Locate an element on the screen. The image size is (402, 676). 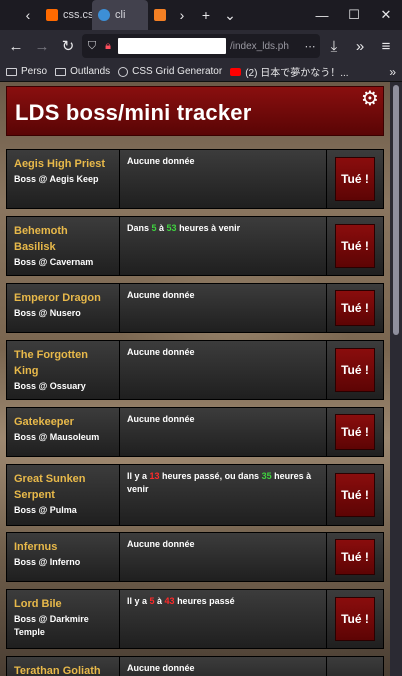
info-text: Il y a is located at coordinates (138, 601).